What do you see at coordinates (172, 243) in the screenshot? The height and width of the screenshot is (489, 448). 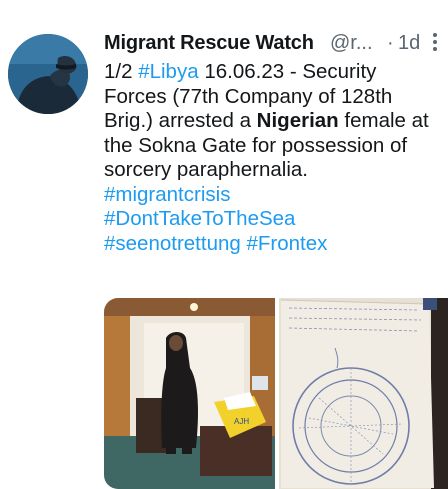 I see `hashtag-link: #seenotrettung` at bounding box center [172, 243].